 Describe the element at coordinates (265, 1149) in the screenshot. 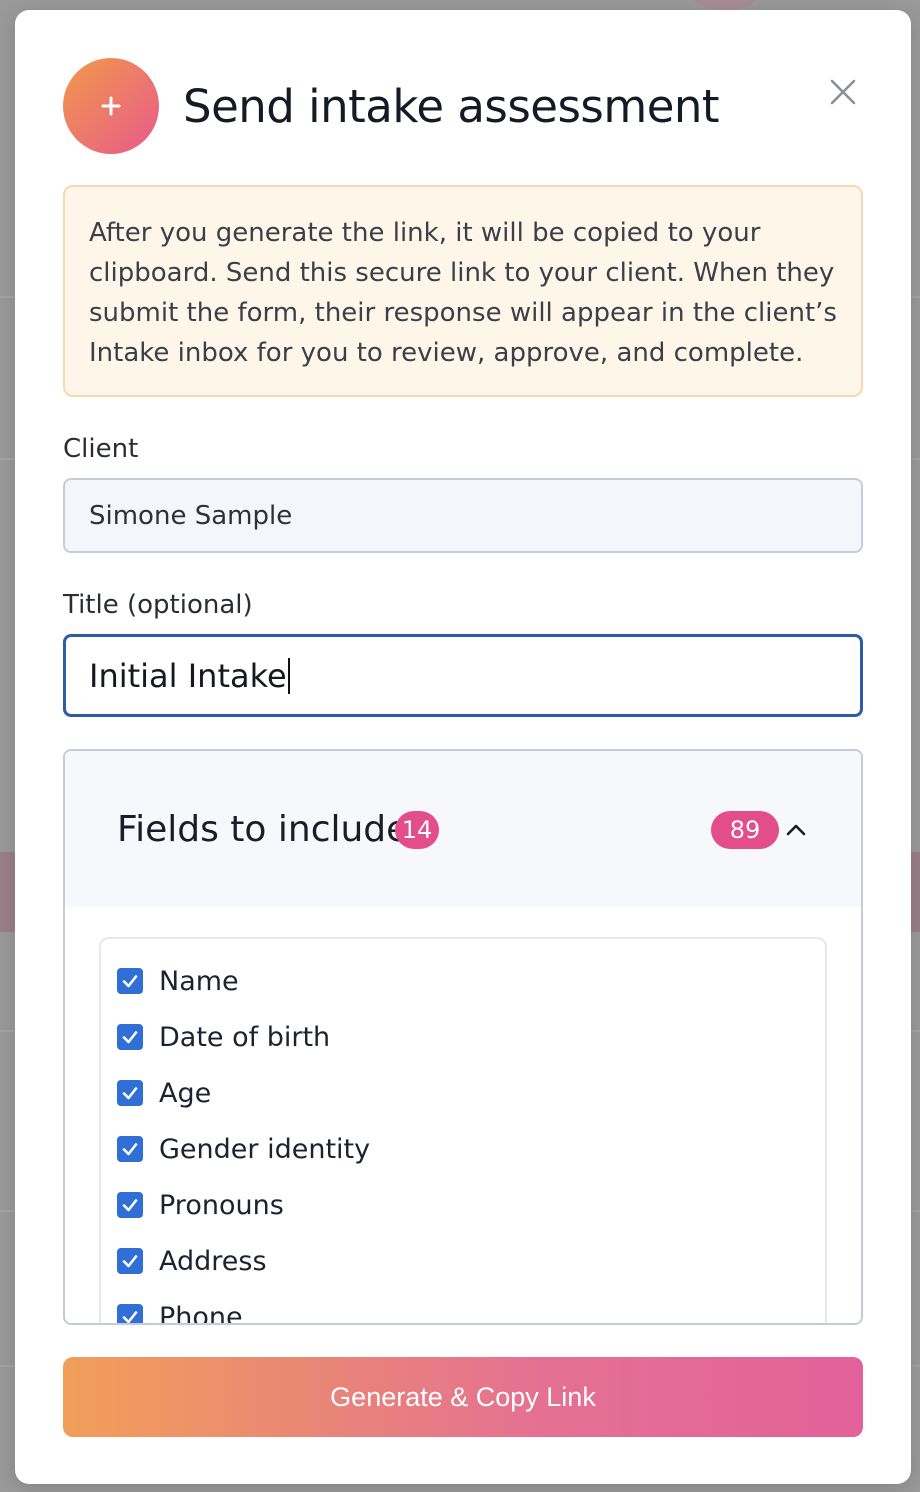

I see `field-item-label: Gender identity` at that location.